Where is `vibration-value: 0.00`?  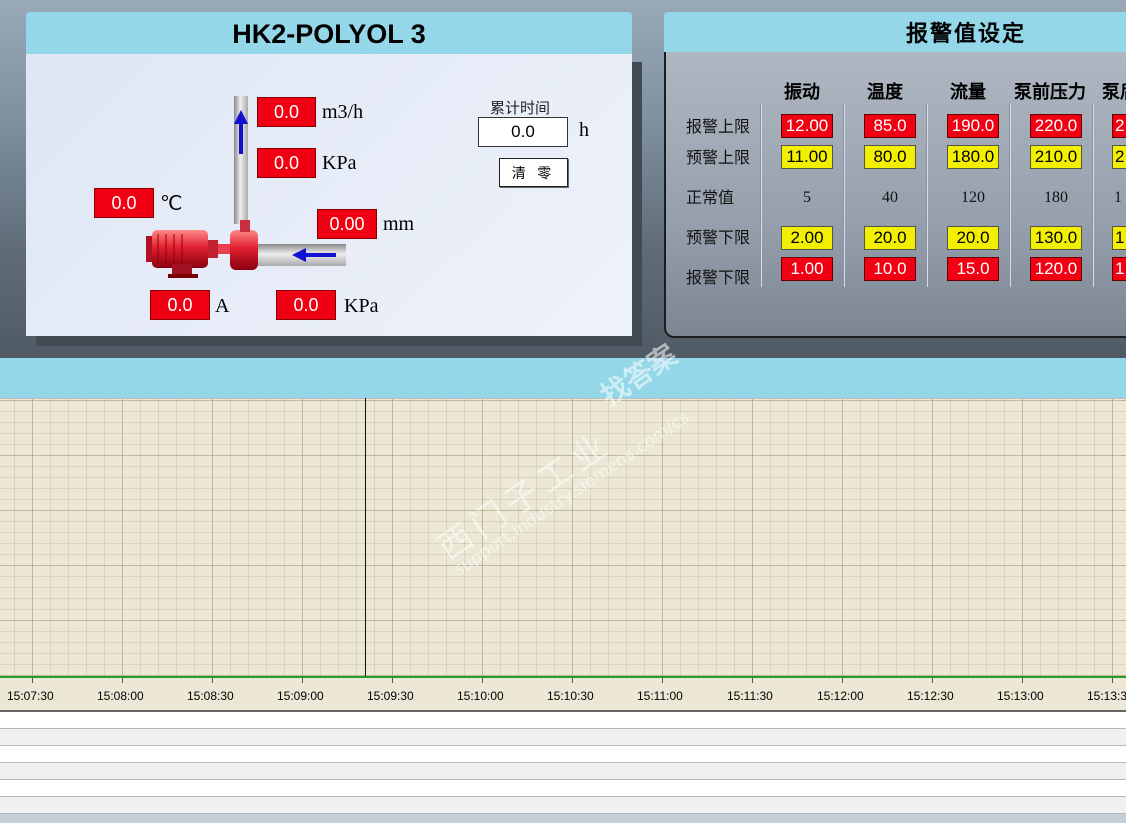
vibration-value: 0.00 is located at coordinates (347, 224).